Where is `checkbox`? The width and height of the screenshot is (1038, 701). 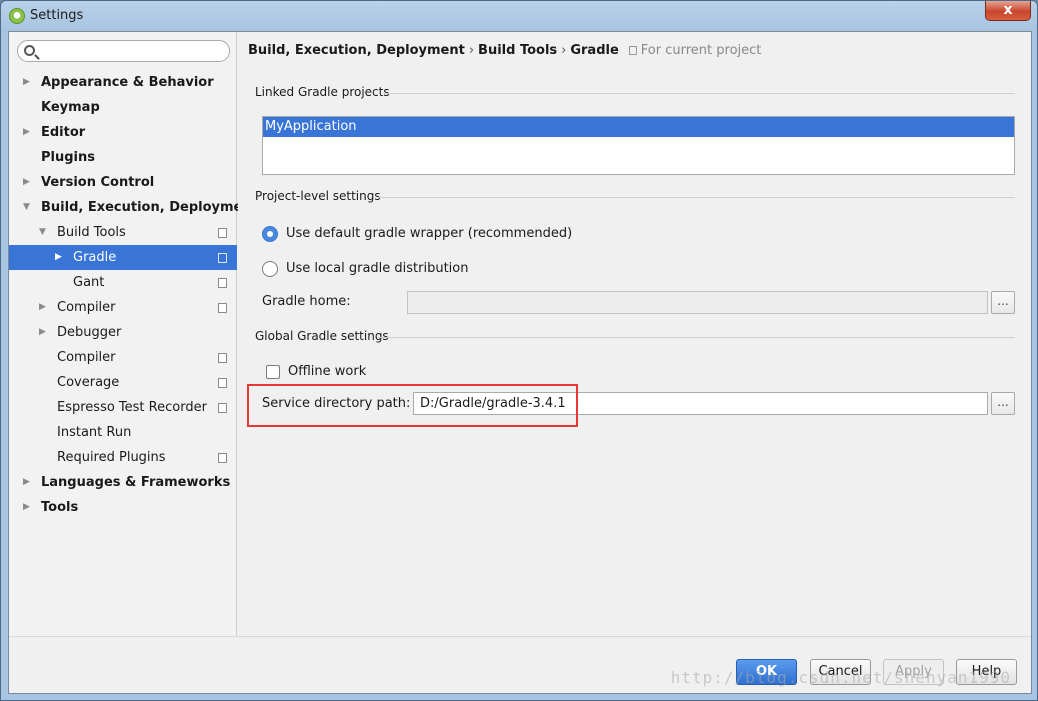 checkbox is located at coordinates (273, 372).